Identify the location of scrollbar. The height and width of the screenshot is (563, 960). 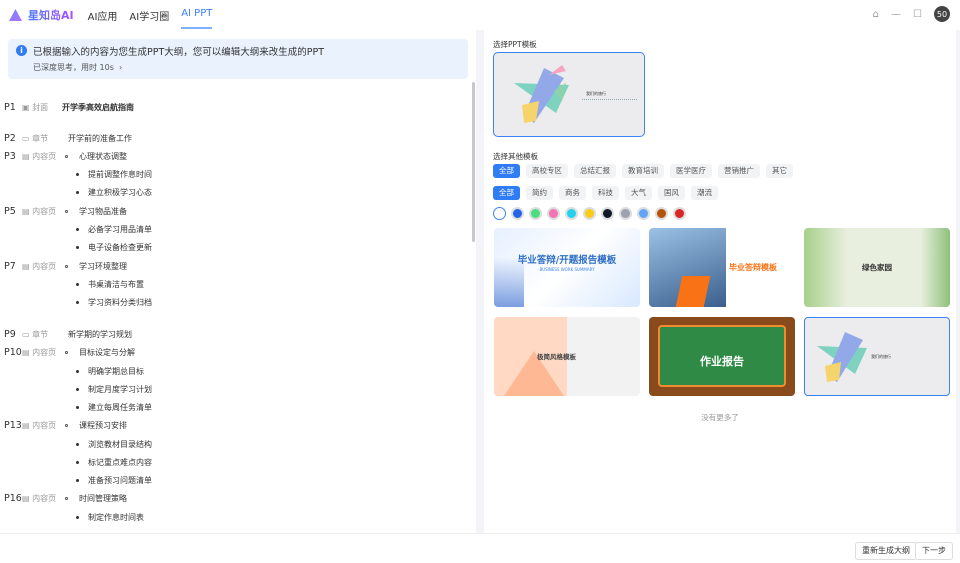
(473, 162).